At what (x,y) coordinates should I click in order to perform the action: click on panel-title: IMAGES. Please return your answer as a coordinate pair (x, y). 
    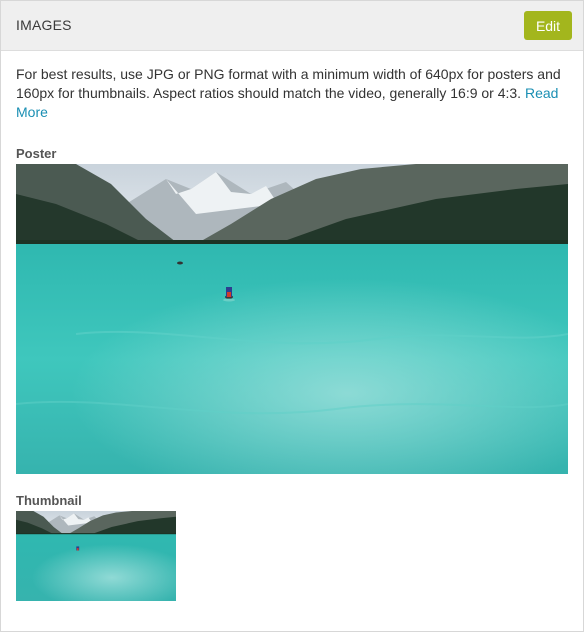
    Looking at the image, I should click on (44, 25).